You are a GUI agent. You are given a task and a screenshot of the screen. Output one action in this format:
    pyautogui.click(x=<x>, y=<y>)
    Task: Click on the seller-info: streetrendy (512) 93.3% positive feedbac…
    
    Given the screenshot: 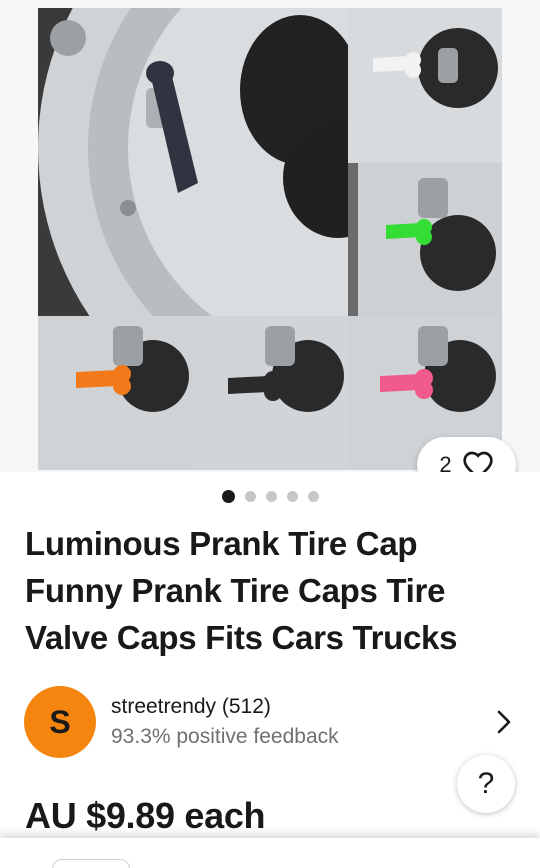 What is the action you would take?
    pyautogui.click(x=302, y=722)
    